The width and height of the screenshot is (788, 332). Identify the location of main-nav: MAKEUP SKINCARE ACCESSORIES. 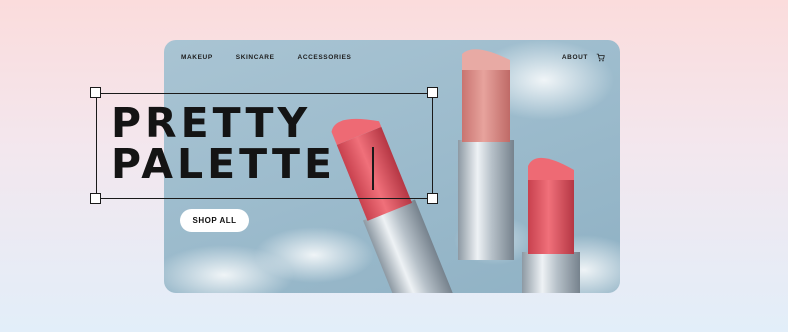
(266, 57).